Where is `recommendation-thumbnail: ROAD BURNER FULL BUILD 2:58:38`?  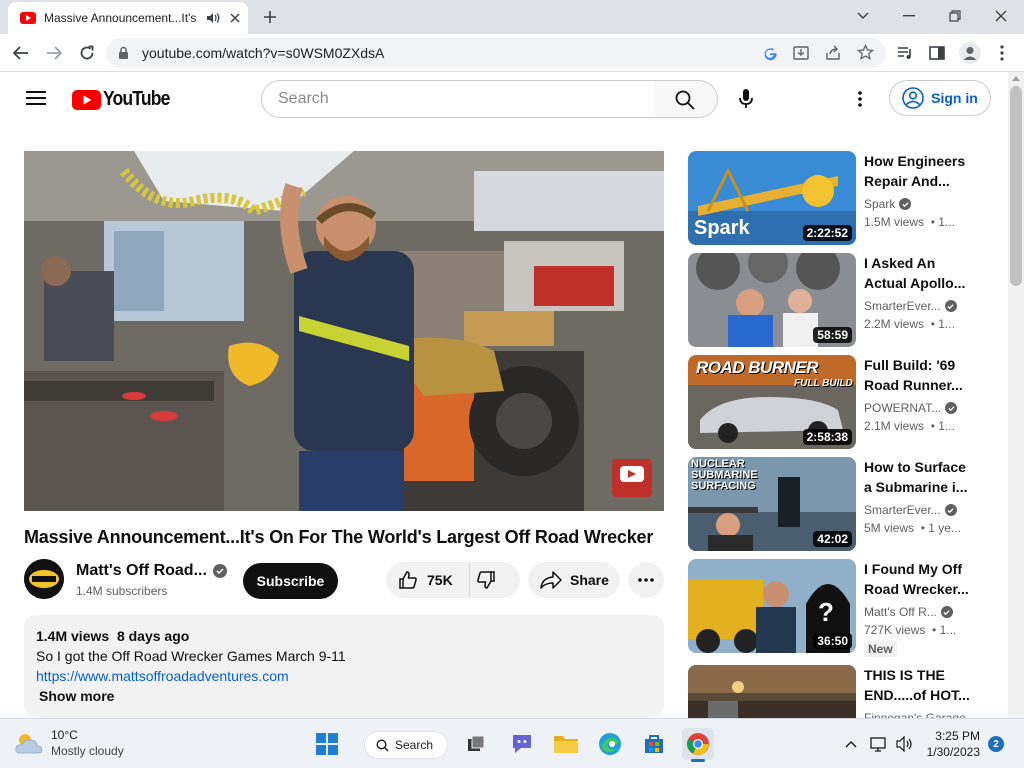 recommendation-thumbnail: ROAD BURNER FULL BUILD 2:58:38 is located at coordinates (772, 402).